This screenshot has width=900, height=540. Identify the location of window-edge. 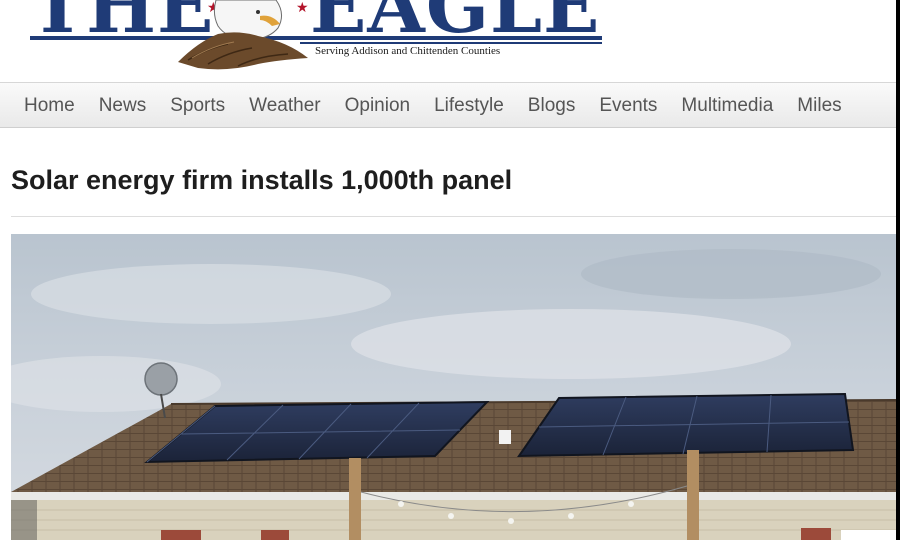
(898, 270).